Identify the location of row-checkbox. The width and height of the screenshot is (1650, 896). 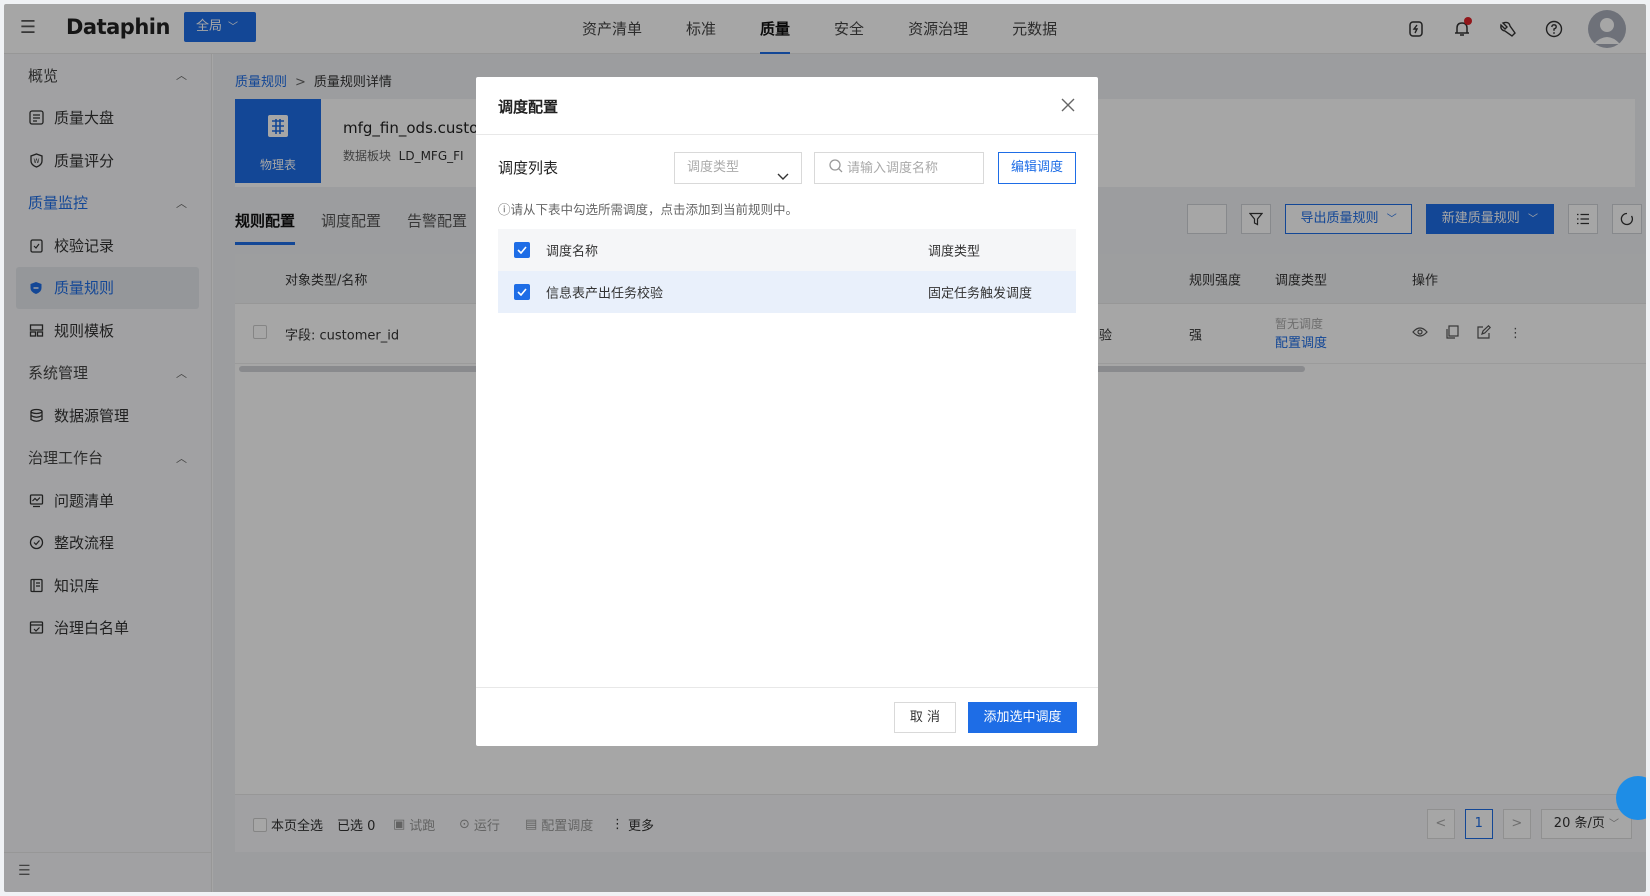
(522, 292).